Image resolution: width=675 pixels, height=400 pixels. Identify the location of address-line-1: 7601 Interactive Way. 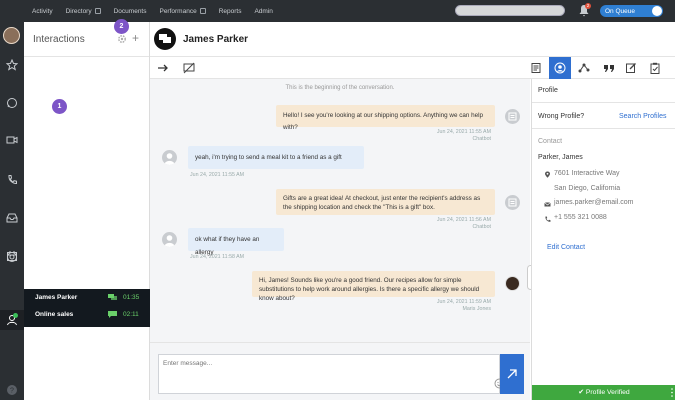
(587, 173).